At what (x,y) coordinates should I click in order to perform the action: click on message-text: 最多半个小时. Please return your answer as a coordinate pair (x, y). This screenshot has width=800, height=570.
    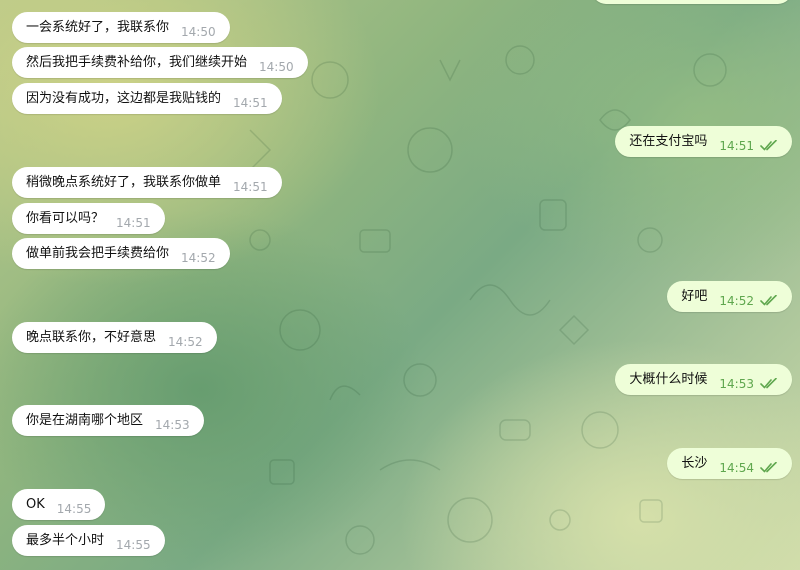
    Looking at the image, I should click on (65, 540).